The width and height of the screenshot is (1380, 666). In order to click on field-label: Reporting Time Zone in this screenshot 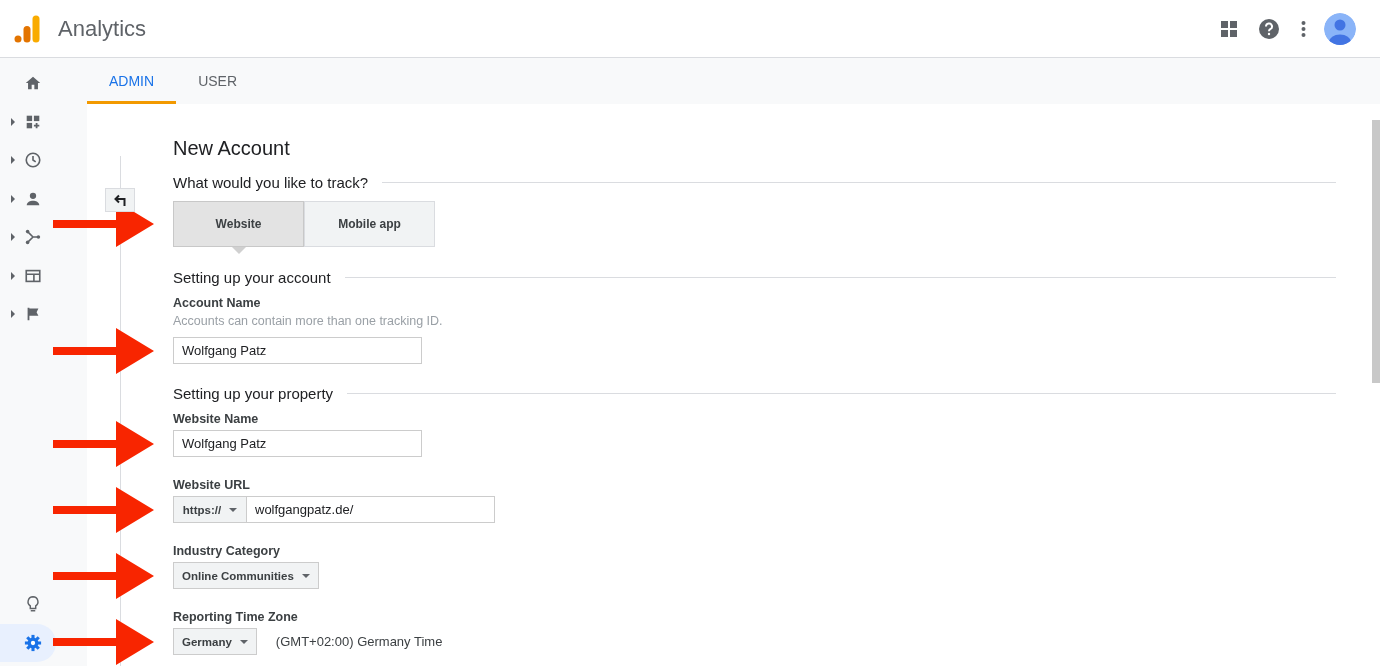, I will do `click(236, 617)`.